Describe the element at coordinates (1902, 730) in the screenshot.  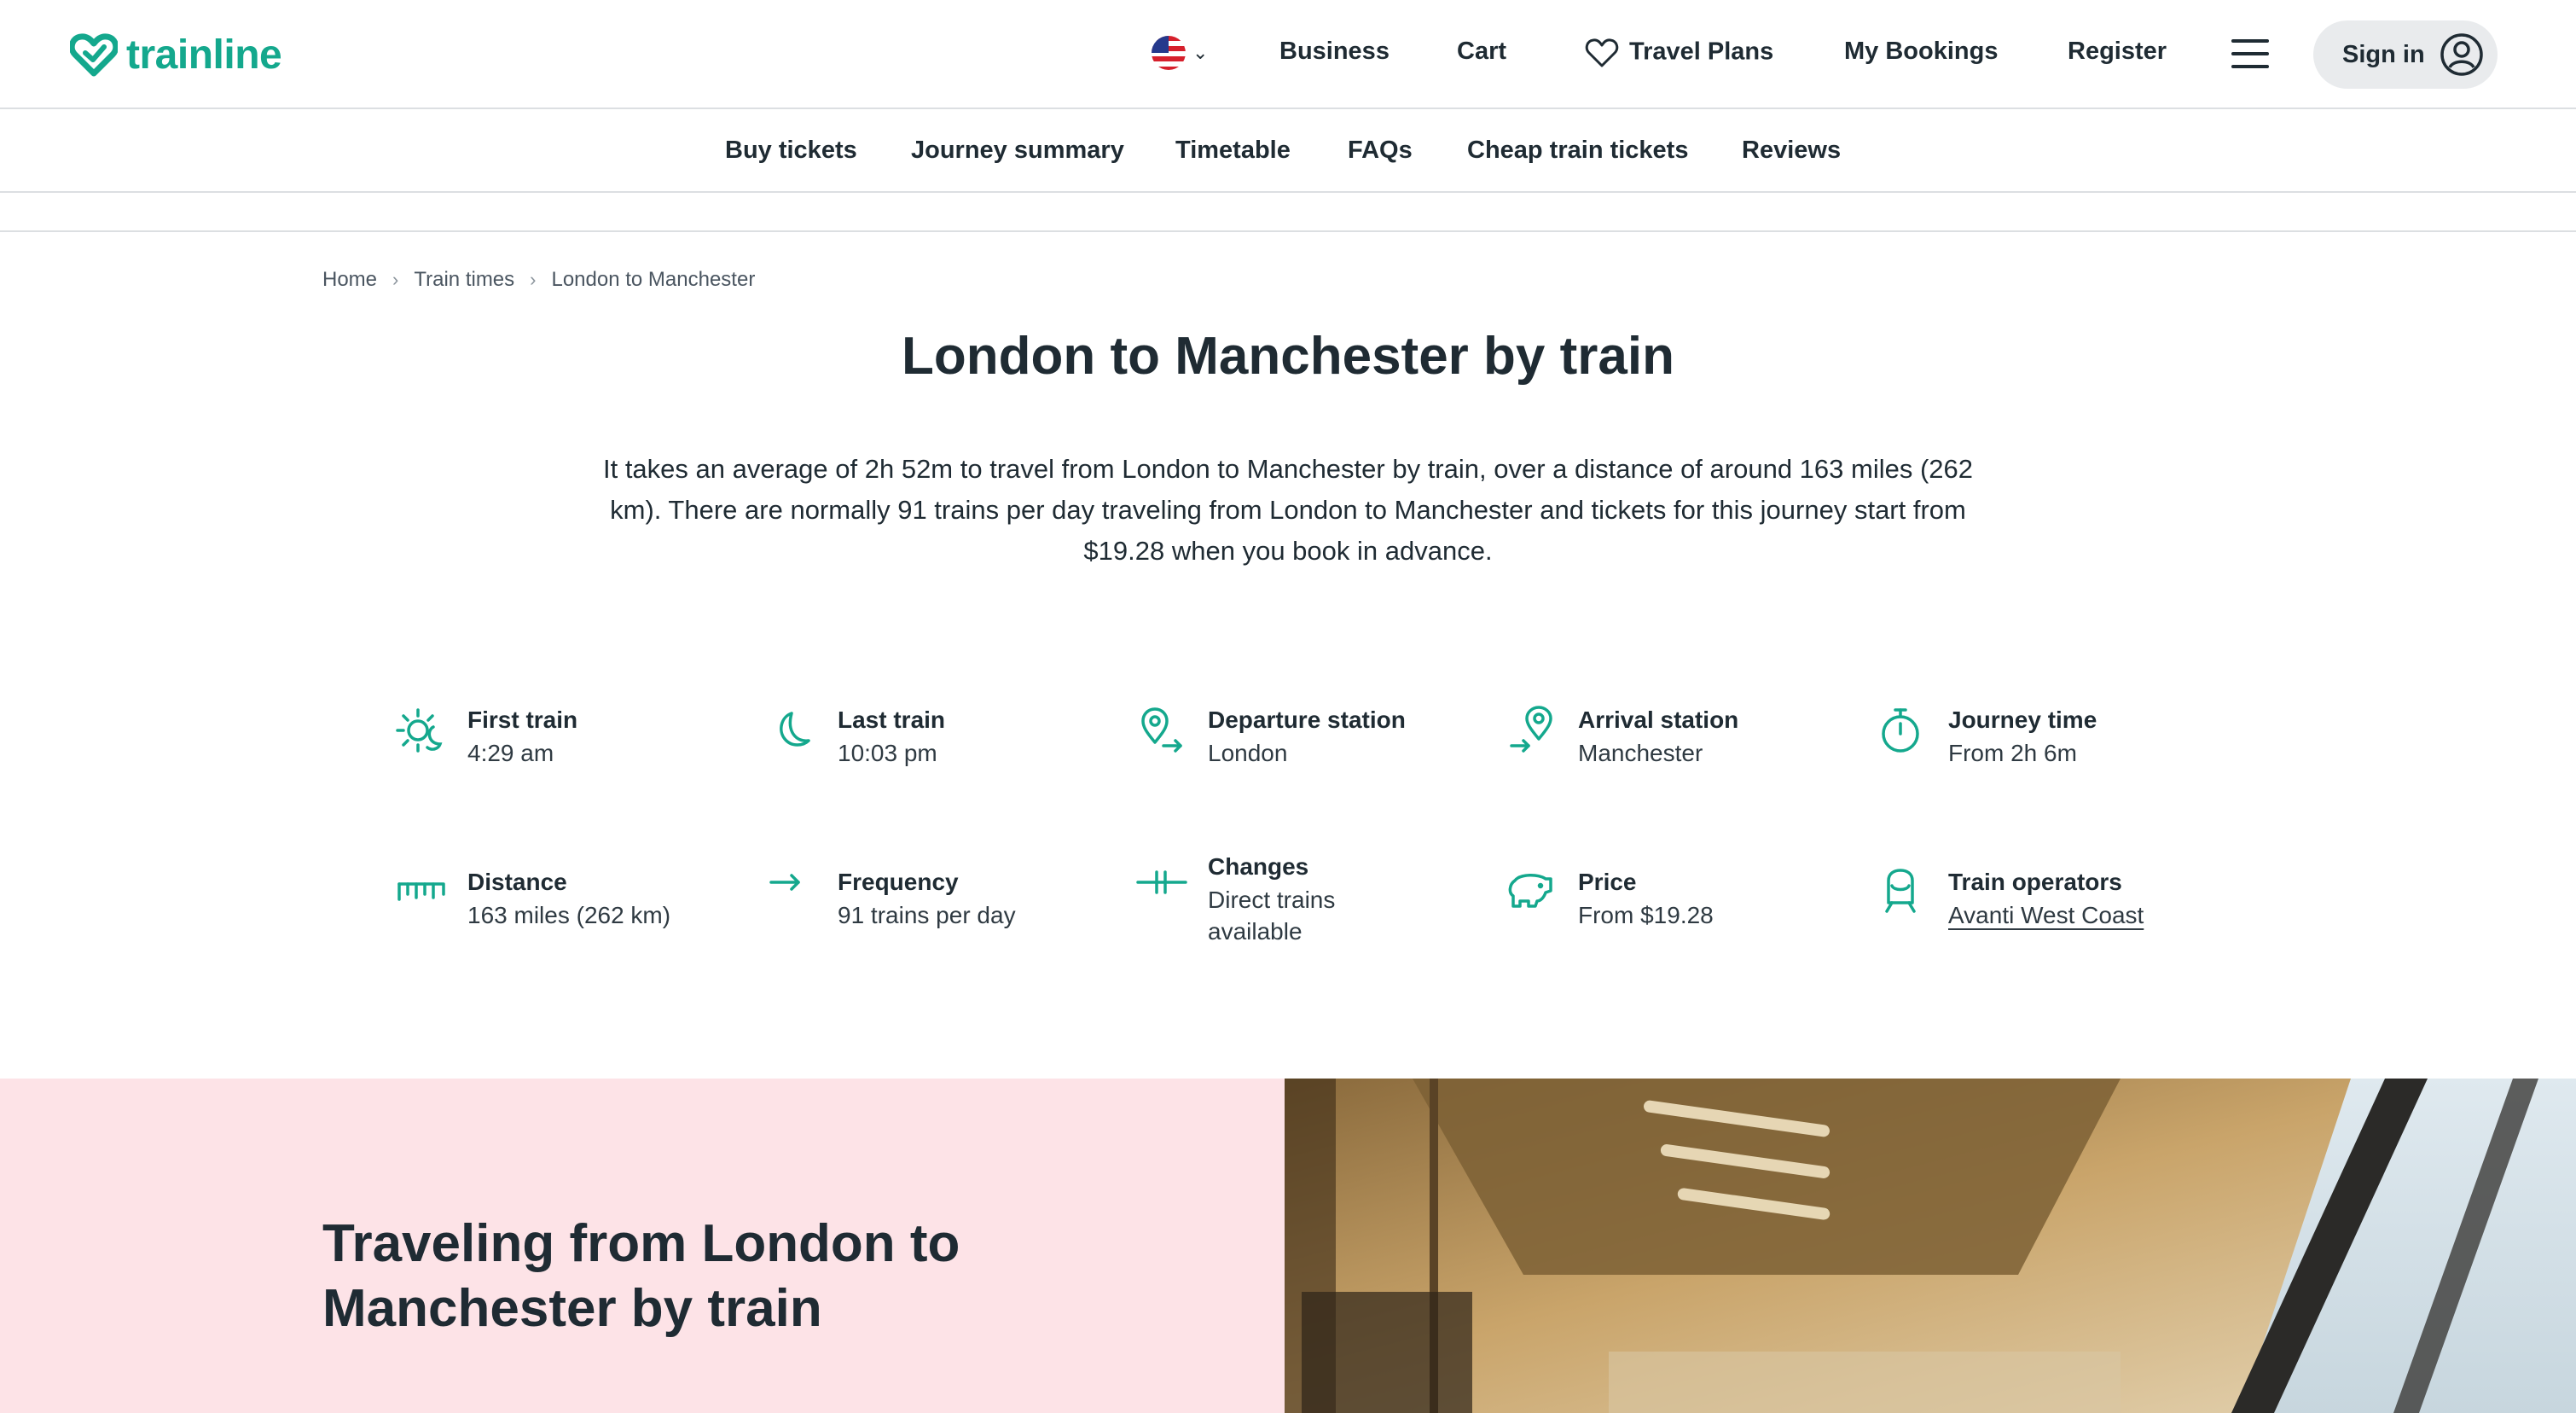
I see `stopwatch-icon` at that location.